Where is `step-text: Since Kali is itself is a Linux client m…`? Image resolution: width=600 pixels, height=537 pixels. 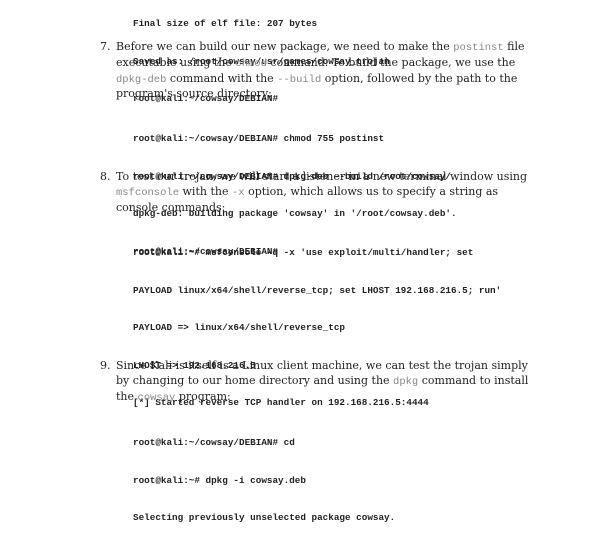
step-text: Since Kali is itself is a Linux client m… is located at coordinates (328, 382).